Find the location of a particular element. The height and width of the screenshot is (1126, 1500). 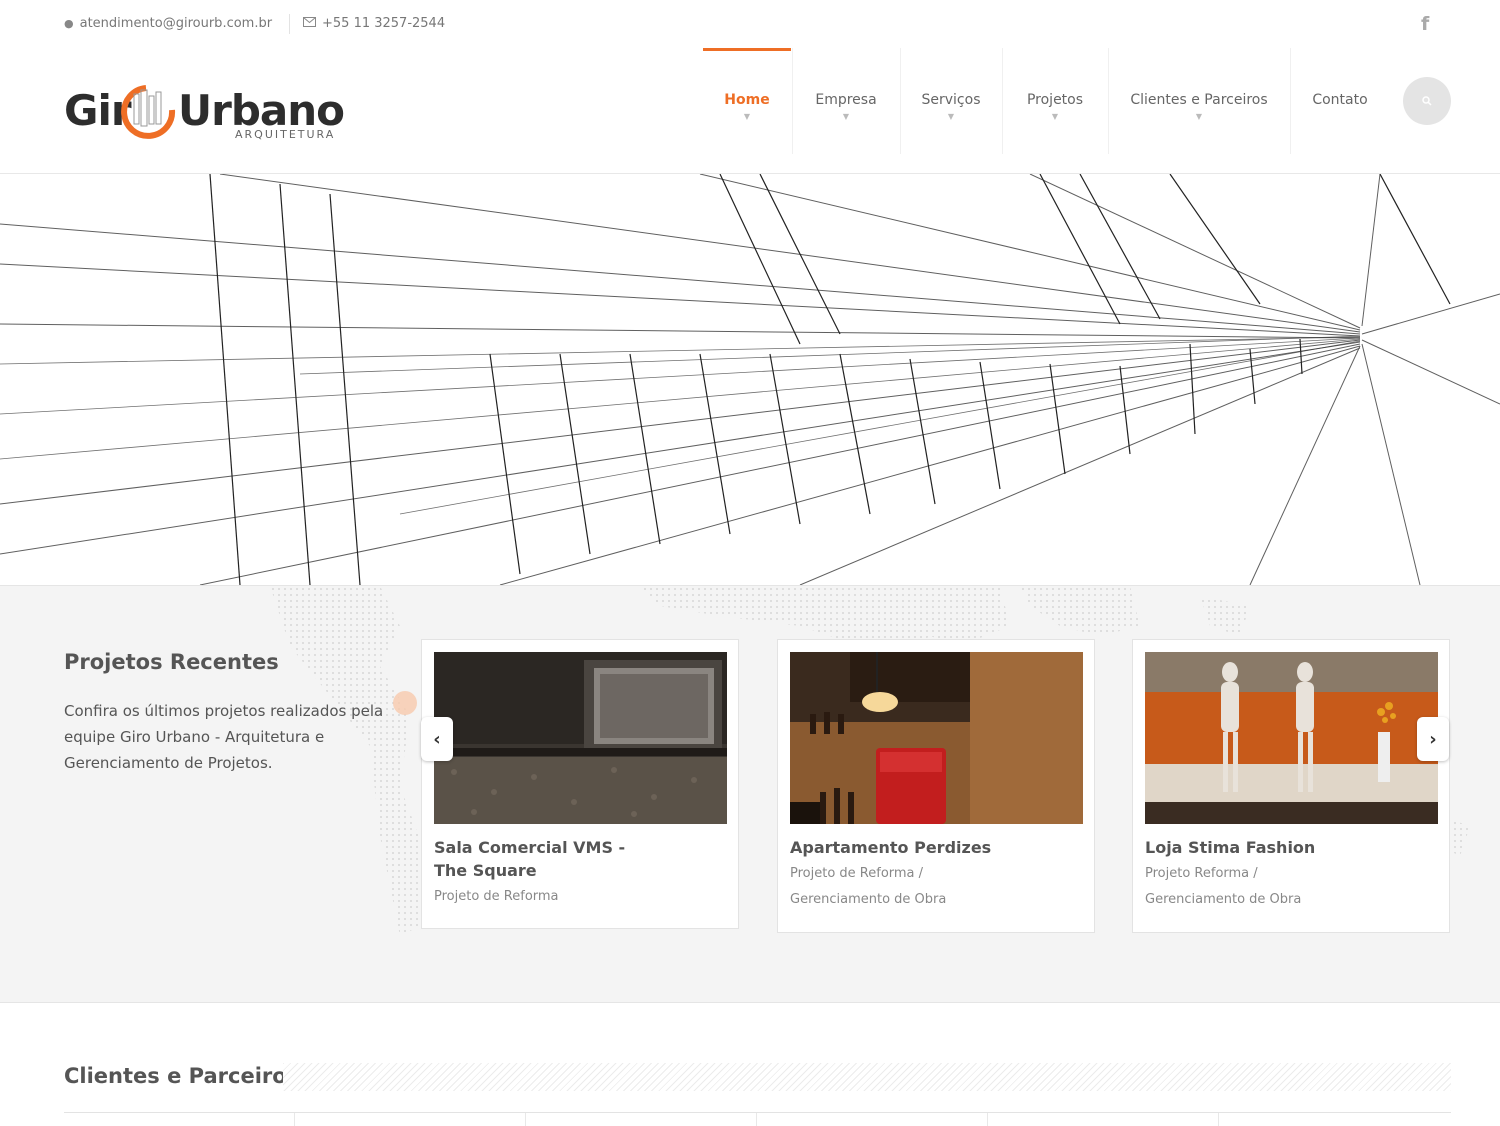

user-icon: ● is located at coordinates (69, 23).